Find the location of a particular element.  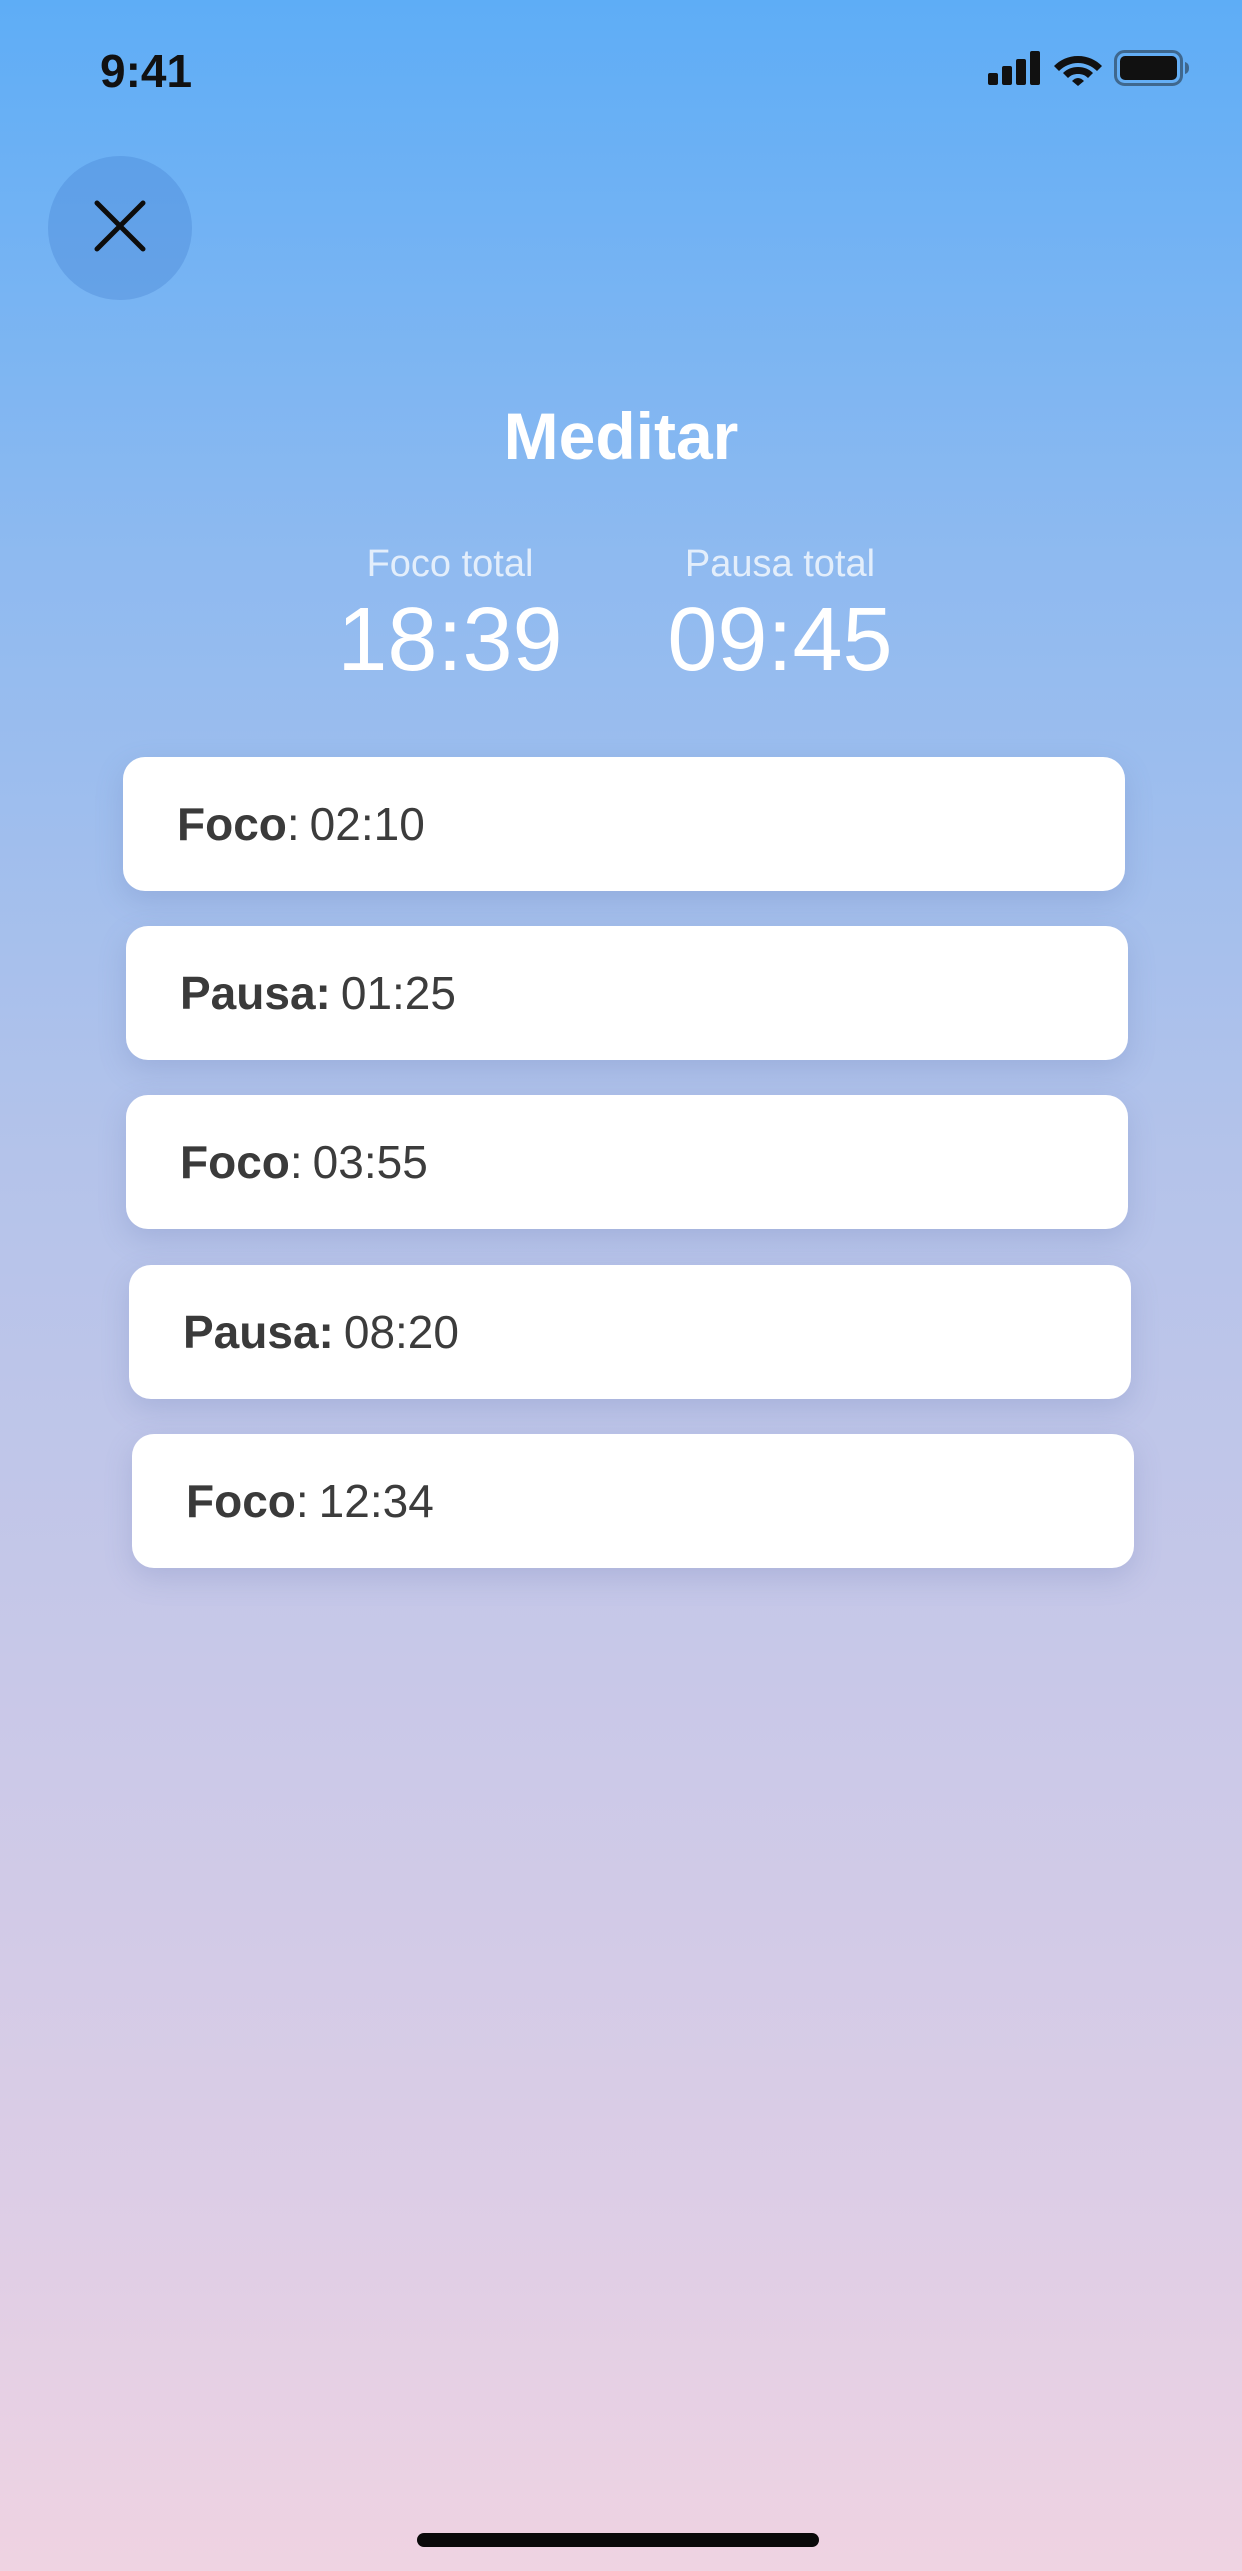

session-card: Pausa: 08:20 is located at coordinates (630, 1332).